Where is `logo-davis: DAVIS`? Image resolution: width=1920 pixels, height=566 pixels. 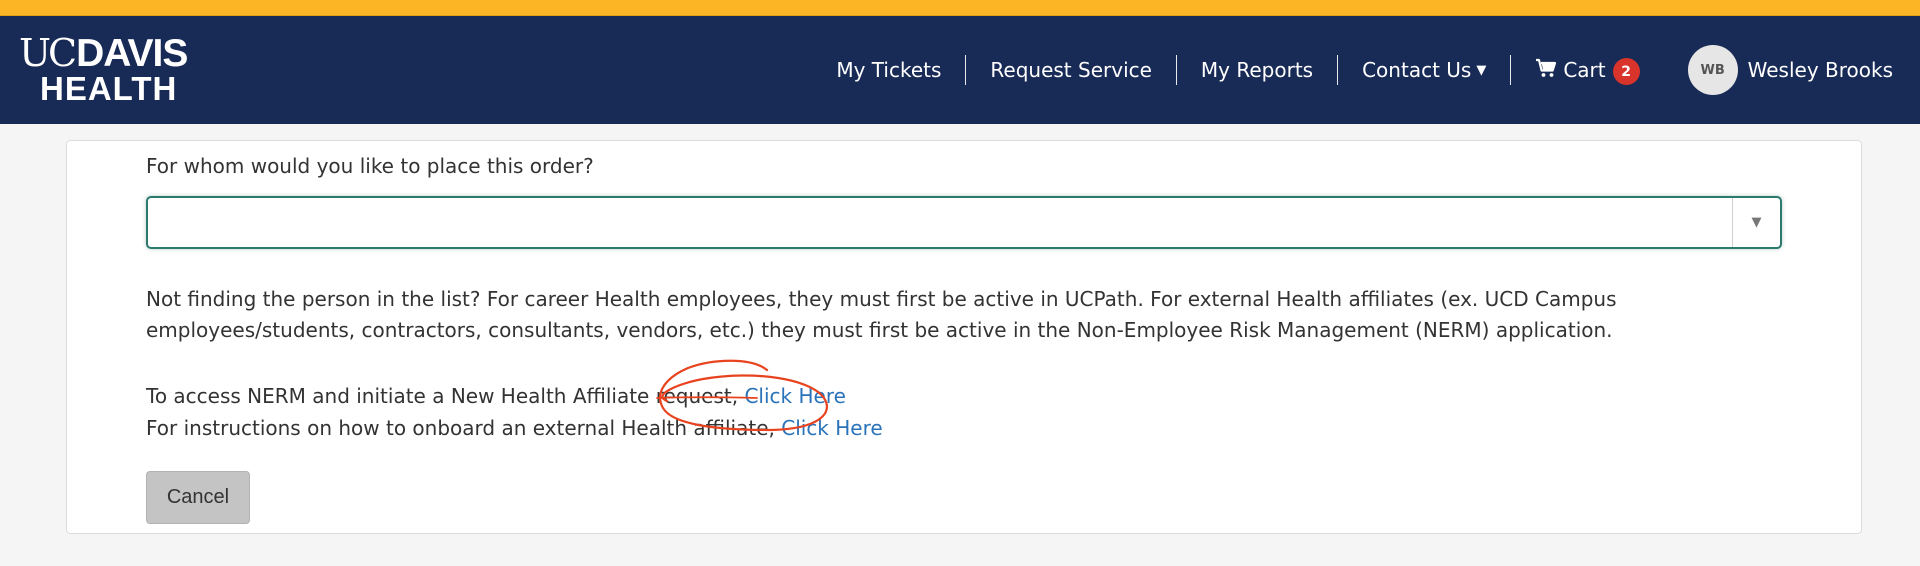 logo-davis: DAVIS is located at coordinates (132, 53).